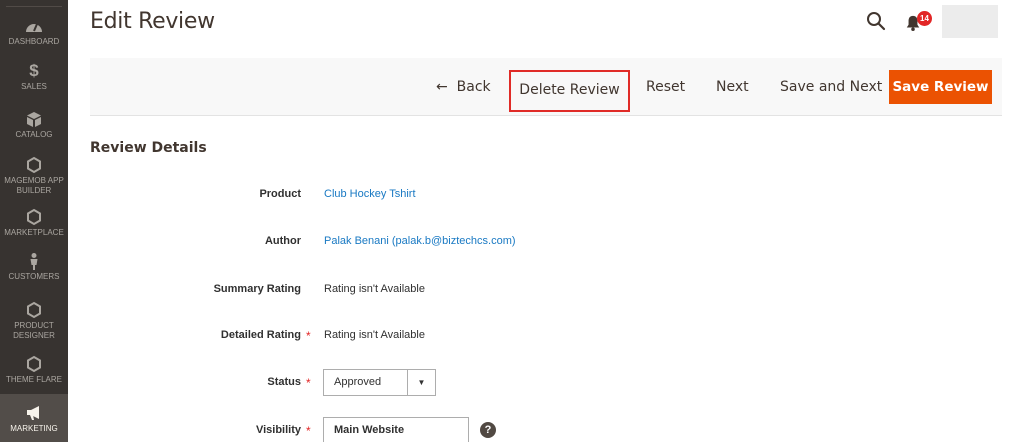  I want to click on sidebar-item-sales: $ SALES, so click(34, 77).